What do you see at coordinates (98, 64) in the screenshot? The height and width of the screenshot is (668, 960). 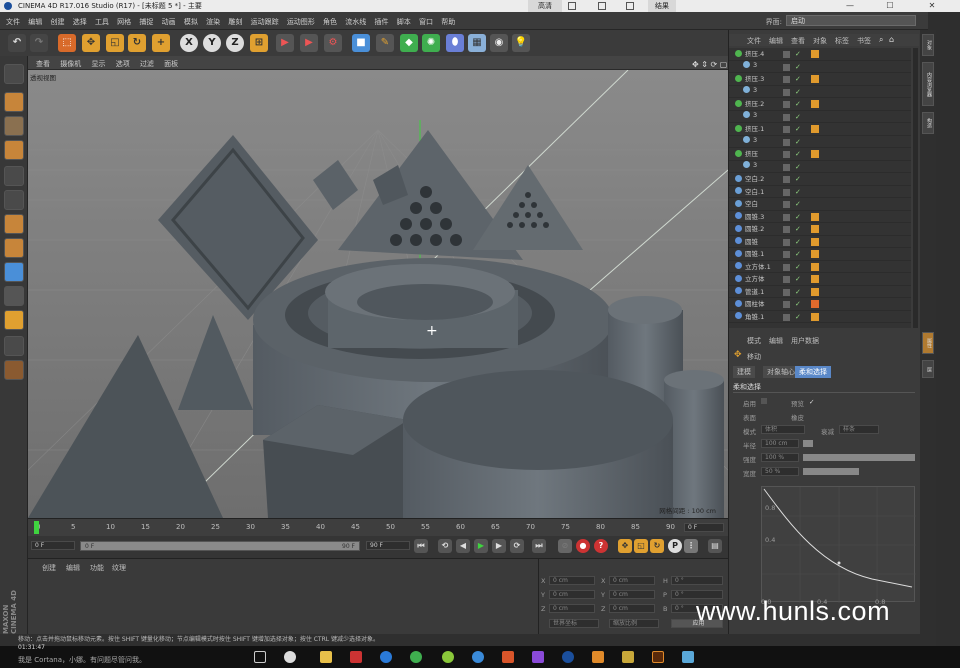 I see `vp-menu-display: 显示` at bounding box center [98, 64].